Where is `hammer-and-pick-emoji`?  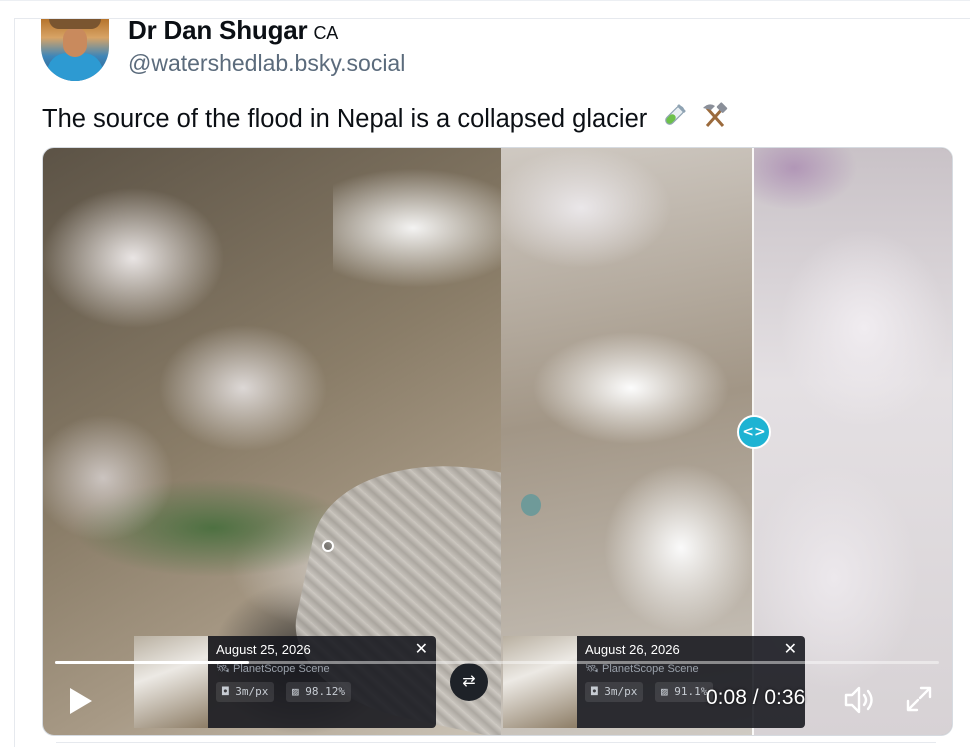 hammer-and-pick-emoji is located at coordinates (715, 119).